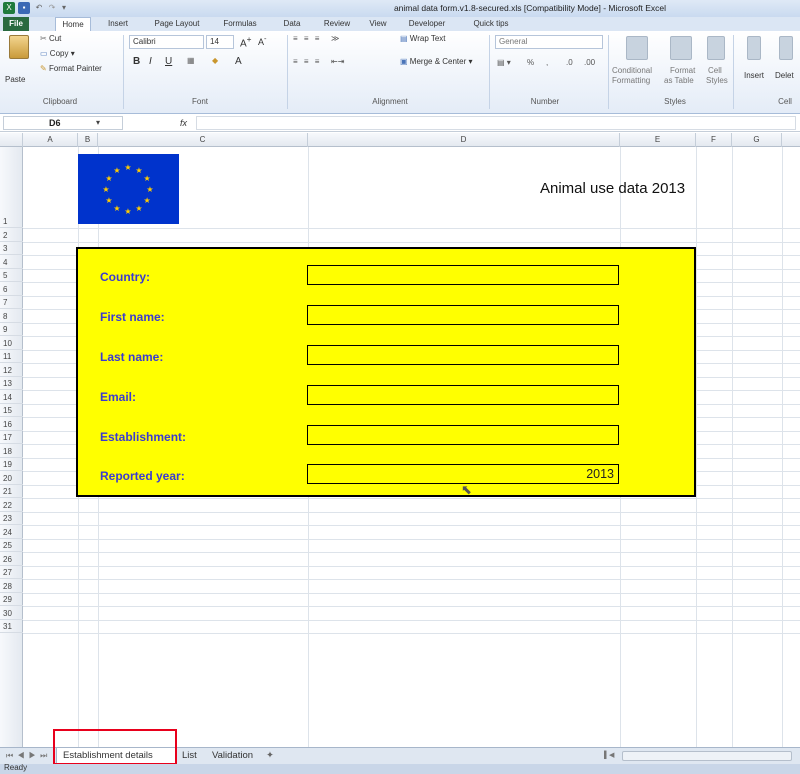 This screenshot has width=800, height=774. Describe the element at coordinates (11, 248) in the screenshot. I see `row-header: 3` at that location.